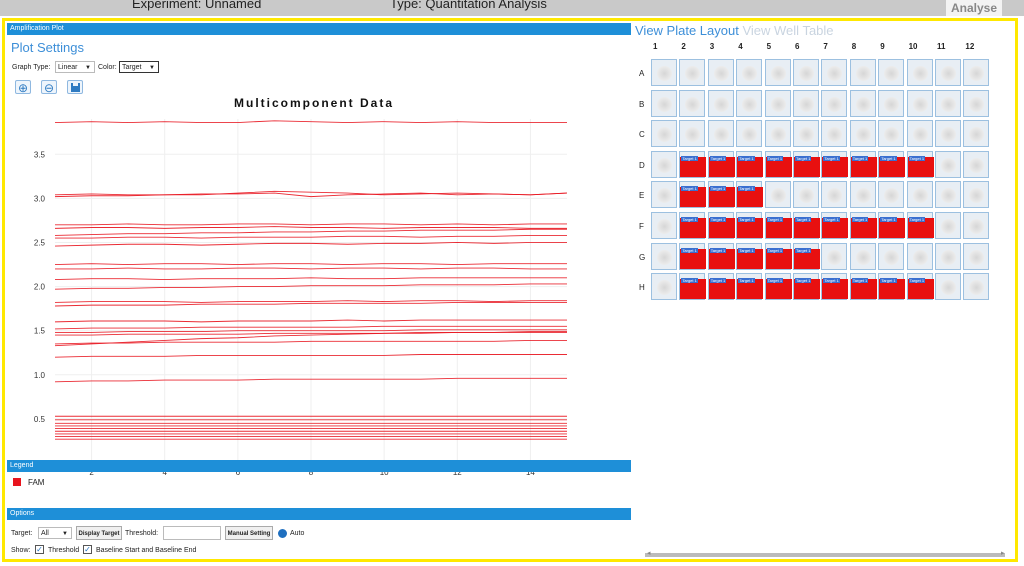  What do you see at coordinates (642, 257) in the screenshot?
I see `row-header: G` at bounding box center [642, 257].